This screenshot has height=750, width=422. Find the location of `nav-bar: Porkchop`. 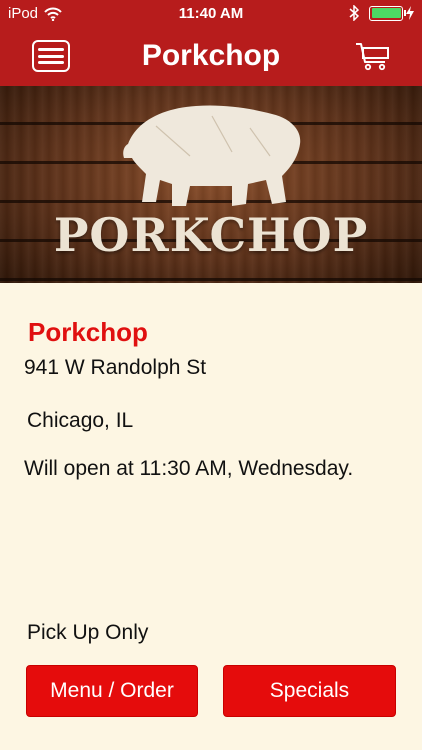

nav-bar: Porkchop is located at coordinates (211, 57).